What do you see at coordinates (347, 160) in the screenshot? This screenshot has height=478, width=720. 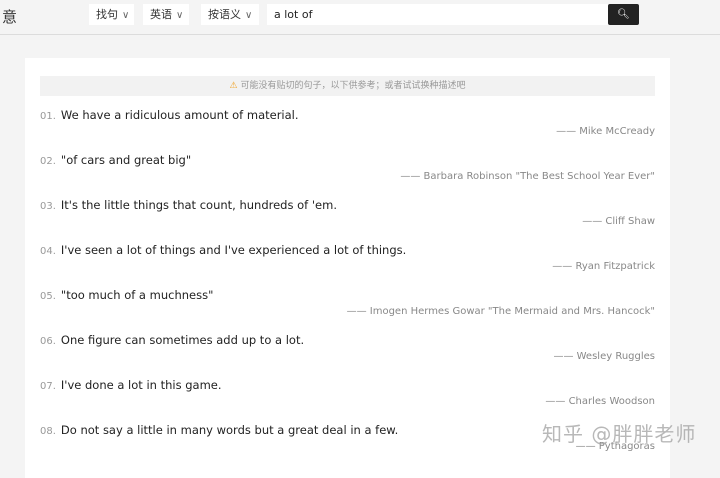 I see `sentence: 02. "of cars and great big"` at bounding box center [347, 160].